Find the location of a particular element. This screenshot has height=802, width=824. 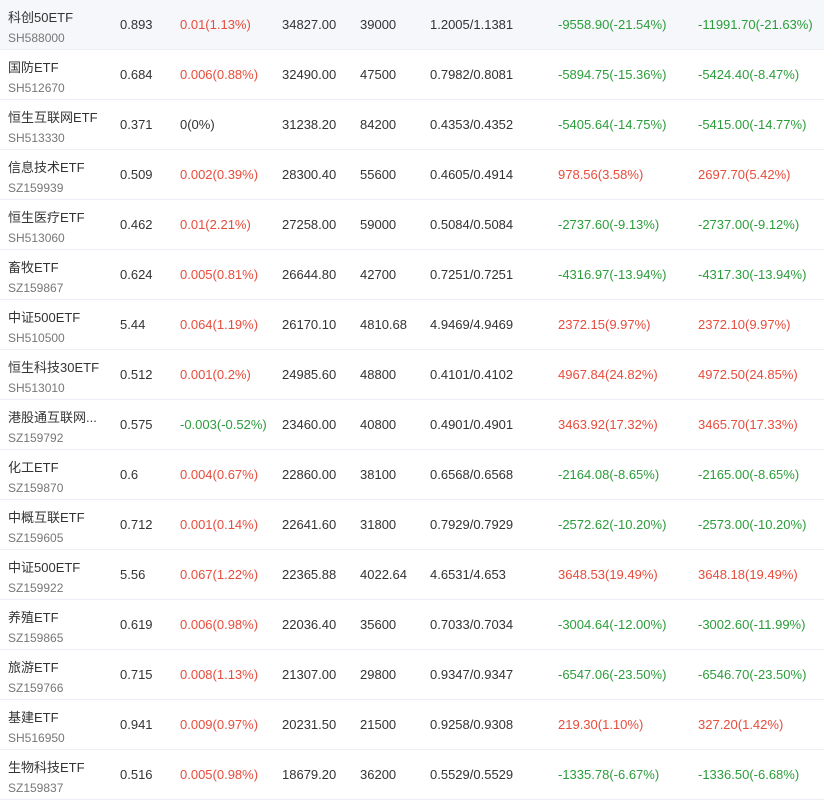

cumulative-profit-loss: 4972.50(24.85%) is located at coordinates (748, 374).